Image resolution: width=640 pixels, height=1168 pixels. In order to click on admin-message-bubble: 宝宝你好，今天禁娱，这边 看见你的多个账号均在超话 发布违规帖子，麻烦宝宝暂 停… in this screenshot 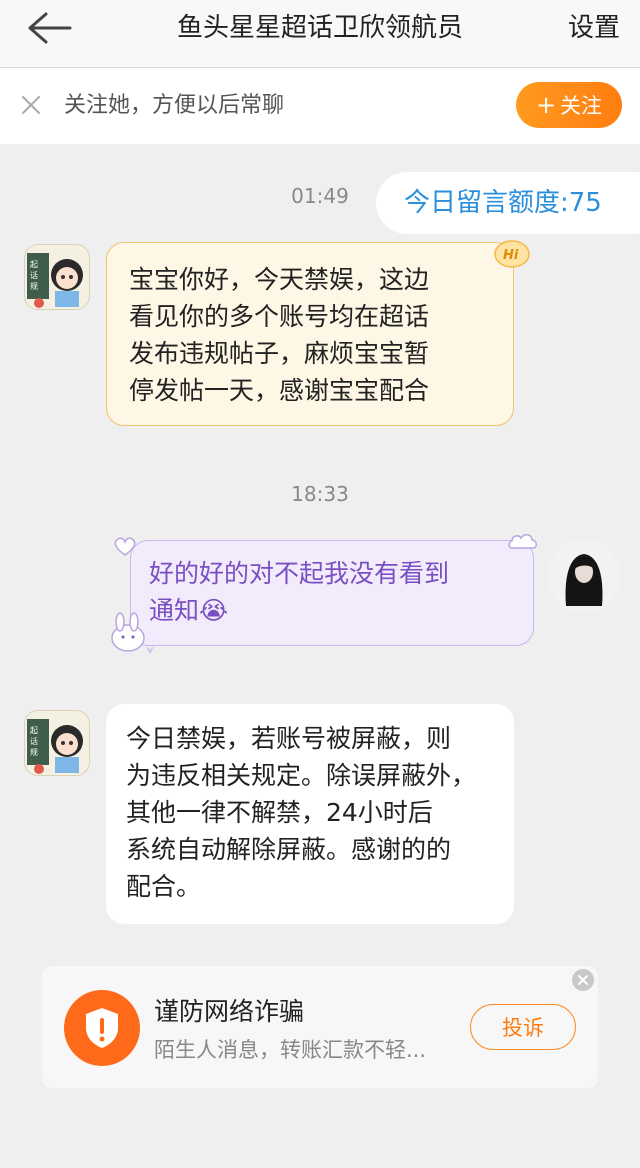, I will do `click(318, 333)`.